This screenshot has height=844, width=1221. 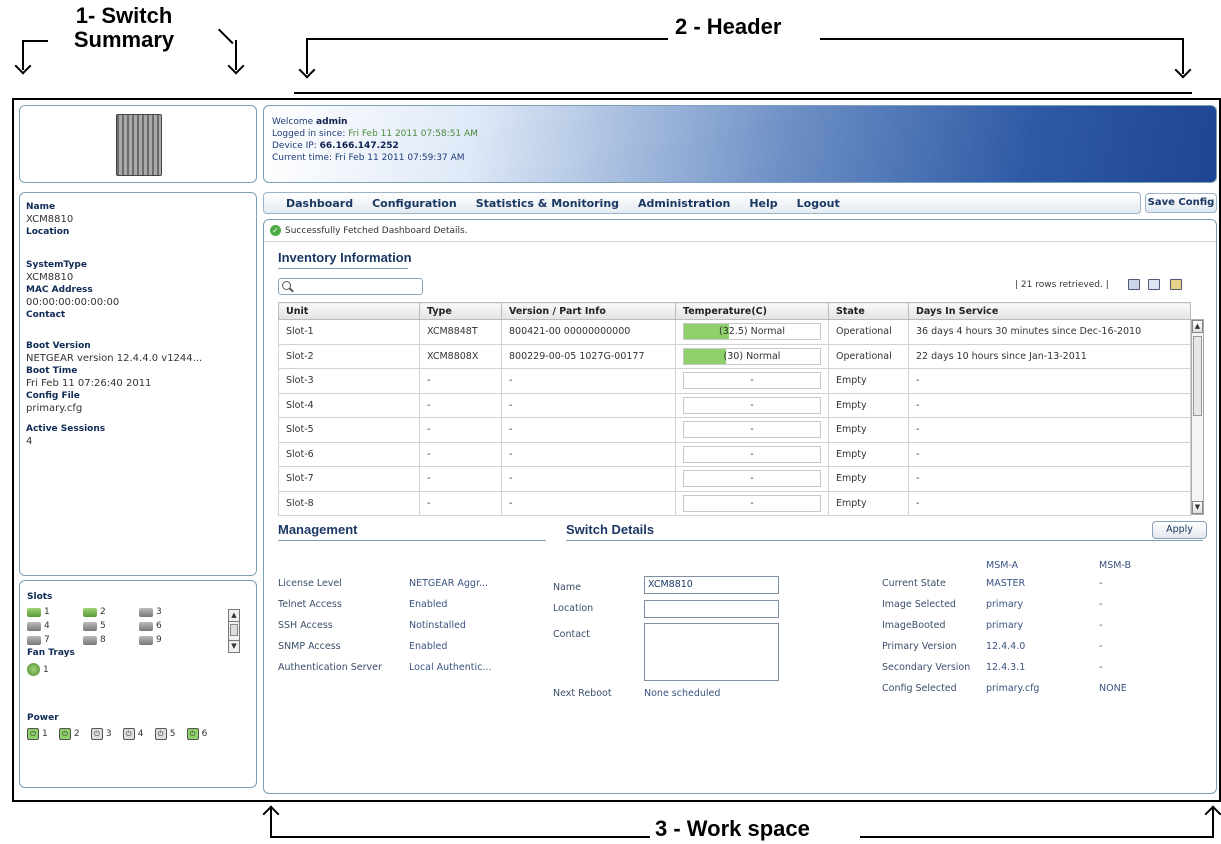 What do you see at coordinates (588, 503) in the screenshot?
I see `version-cell: -` at bounding box center [588, 503].